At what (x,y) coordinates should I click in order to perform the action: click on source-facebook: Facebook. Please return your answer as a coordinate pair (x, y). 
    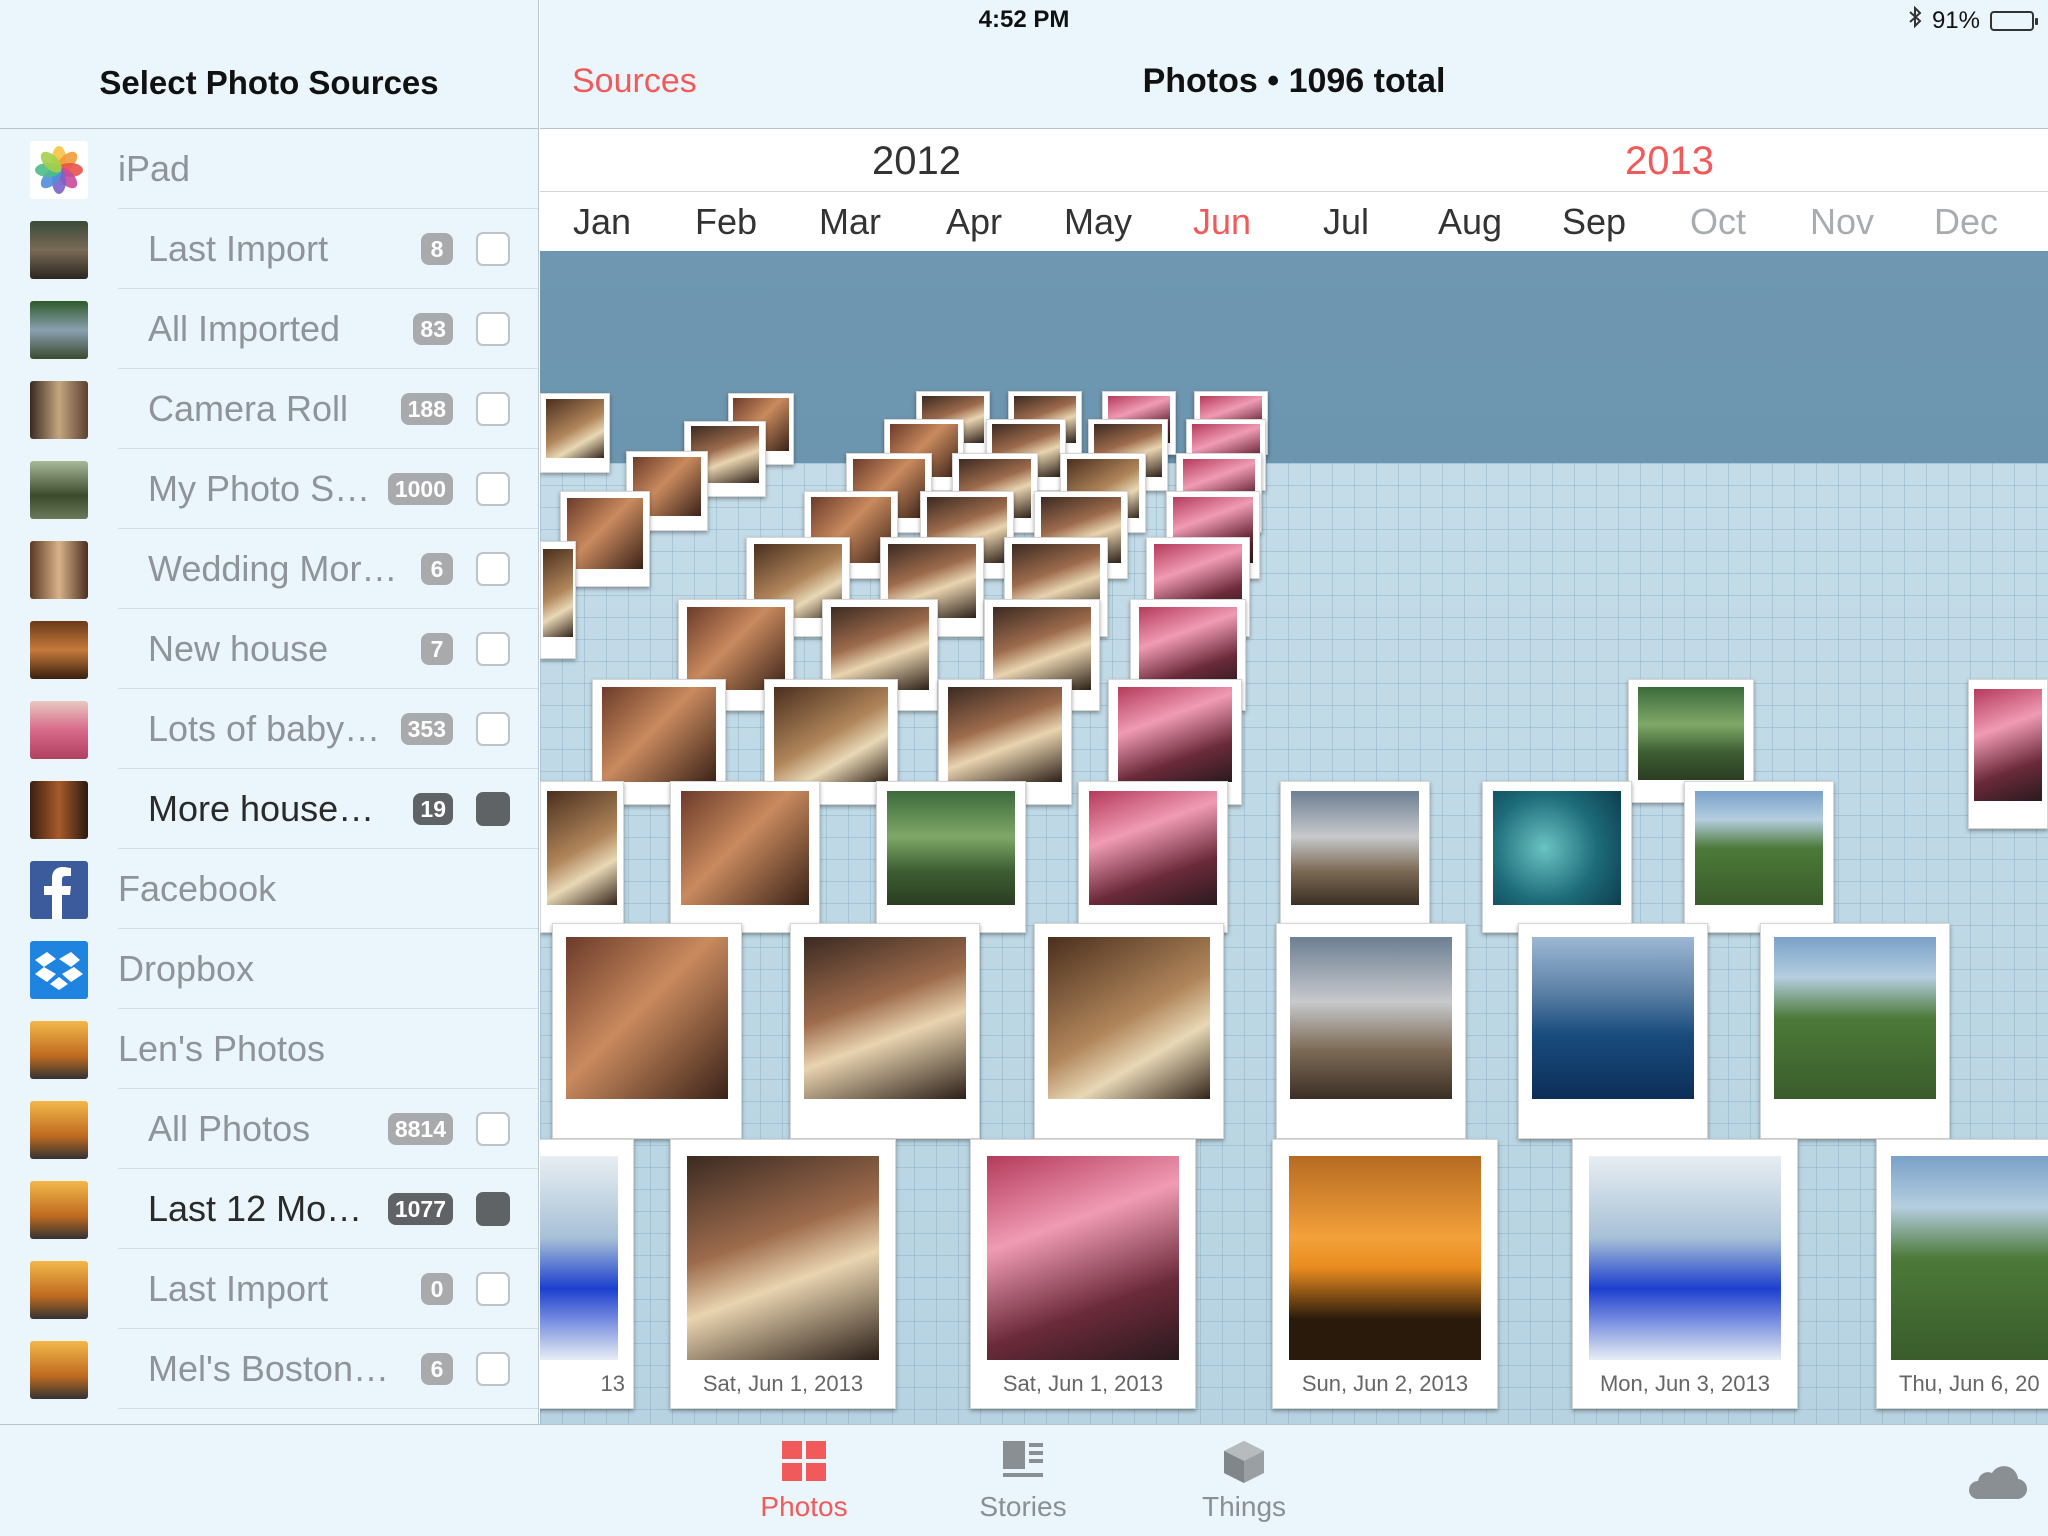
    Looking at the image, I should click on (269, 889).